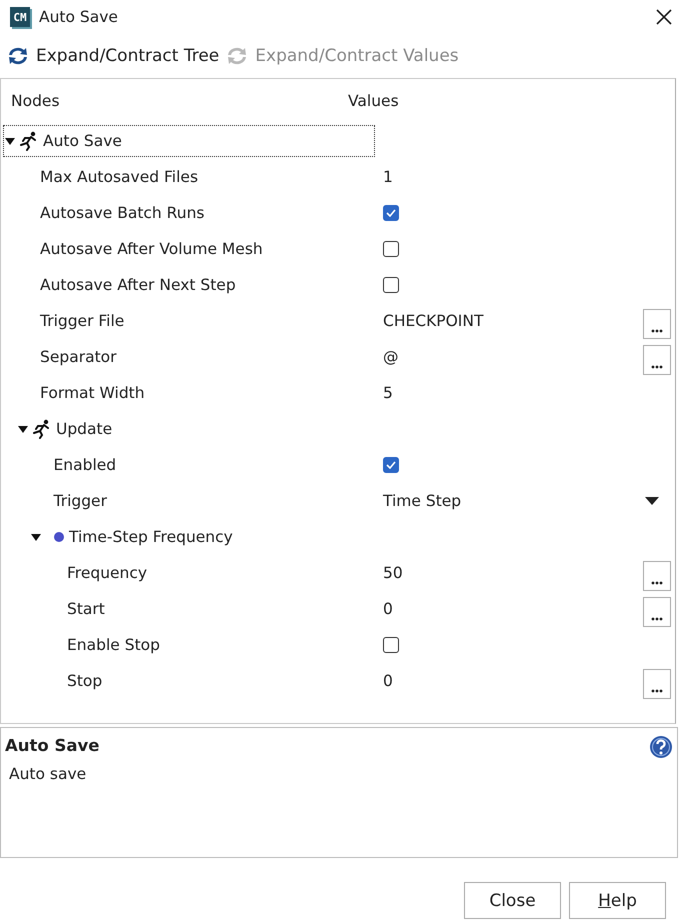 This screenshot has height=922, width=680. Describe the element at coordinates (35, 101) in the screenshot. I see `column-header: Nodes` at that location.